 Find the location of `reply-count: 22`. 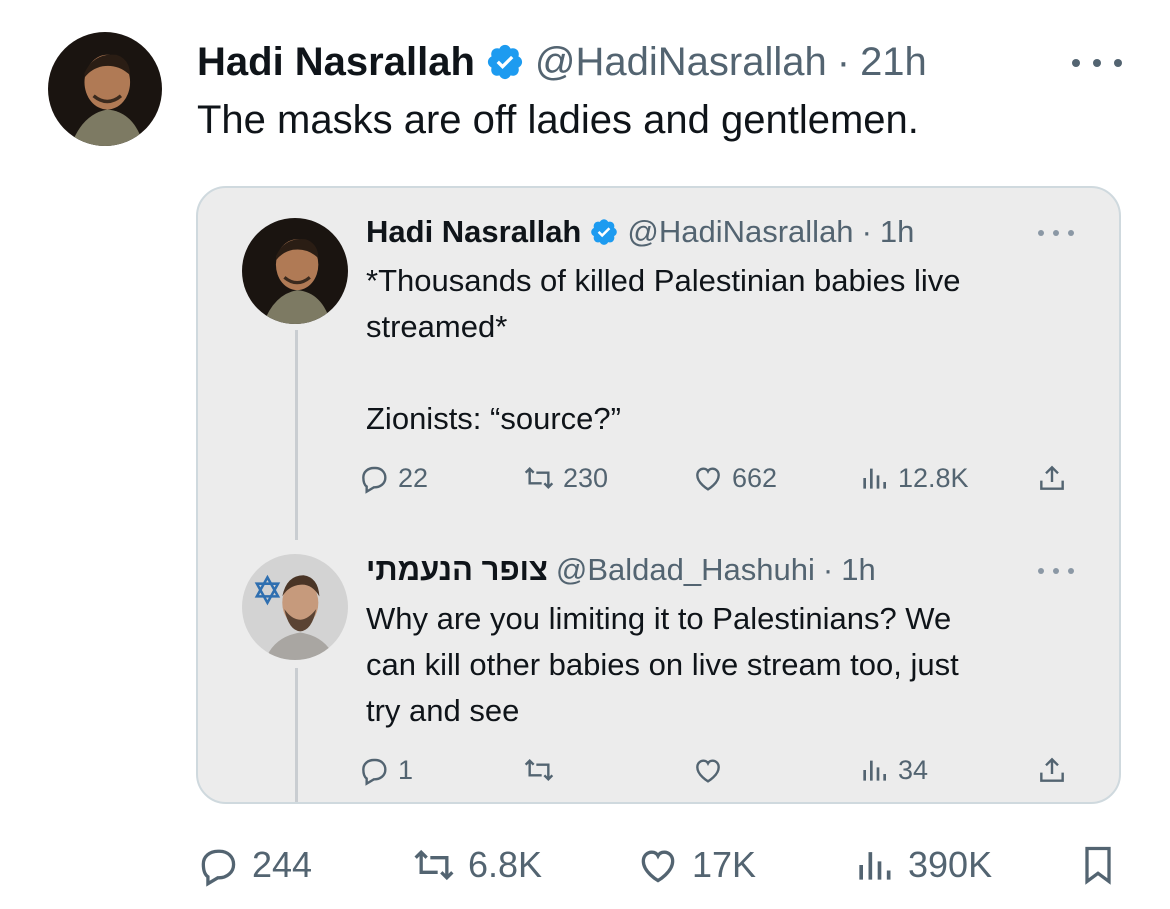

reply-count: 22 is located at coordinates (413, 477).